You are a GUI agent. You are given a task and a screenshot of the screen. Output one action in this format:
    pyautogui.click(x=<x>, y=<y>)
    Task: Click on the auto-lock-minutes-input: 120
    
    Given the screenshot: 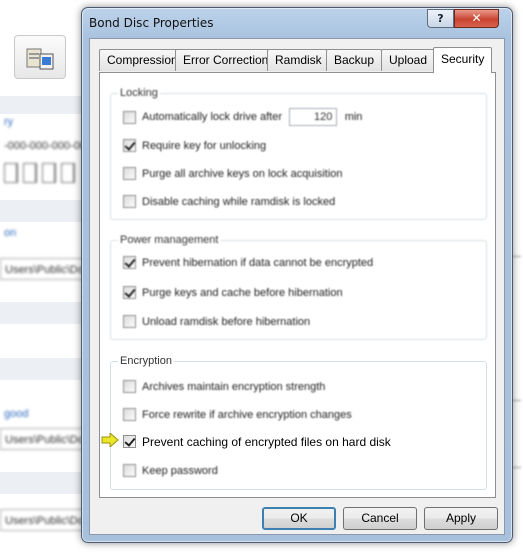 What is the action you would take?
    pyautogui.click(x=313, y=117)
    